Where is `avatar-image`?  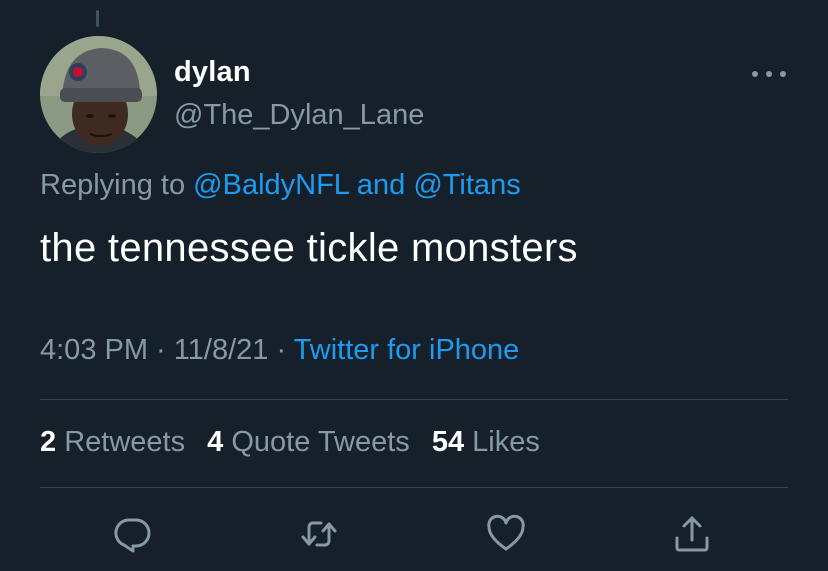 avatar-image is located at coordinates (98, 94).